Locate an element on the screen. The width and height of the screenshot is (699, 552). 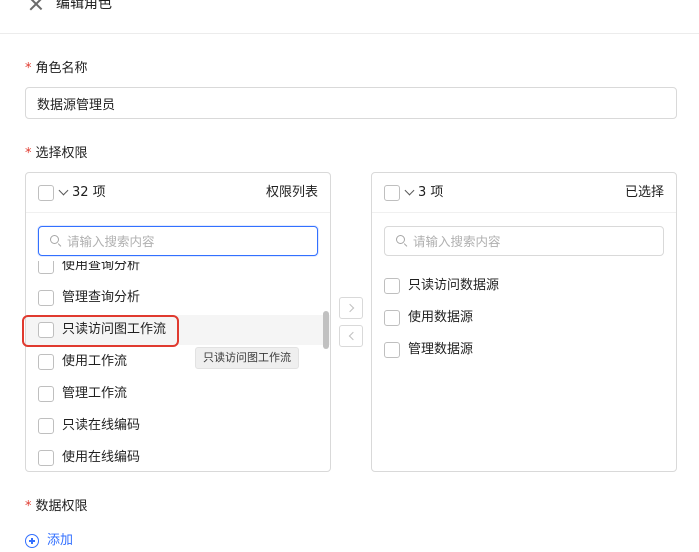
list-item: 只读在线编码 is located at coordinates (178, 426).